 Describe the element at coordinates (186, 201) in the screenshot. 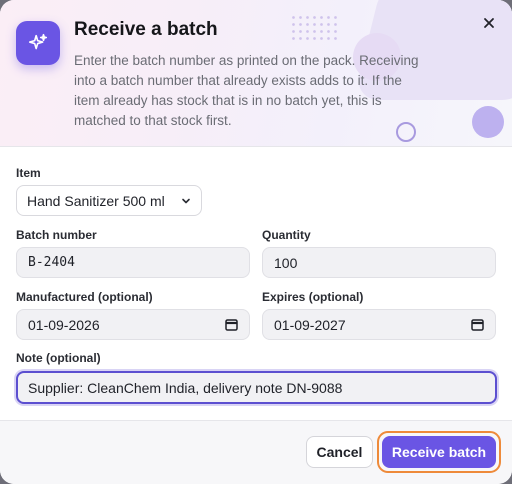

I see `chevron-down-icon` at that location.